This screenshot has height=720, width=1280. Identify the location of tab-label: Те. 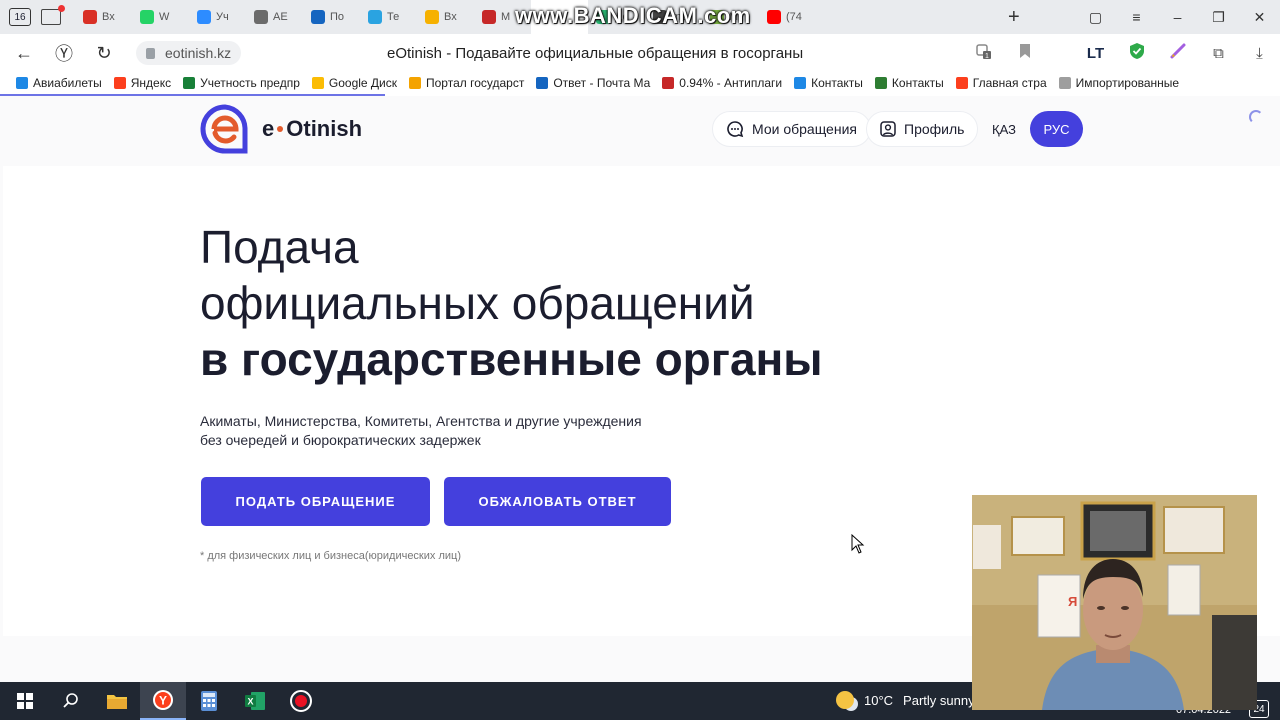
(393, 17).